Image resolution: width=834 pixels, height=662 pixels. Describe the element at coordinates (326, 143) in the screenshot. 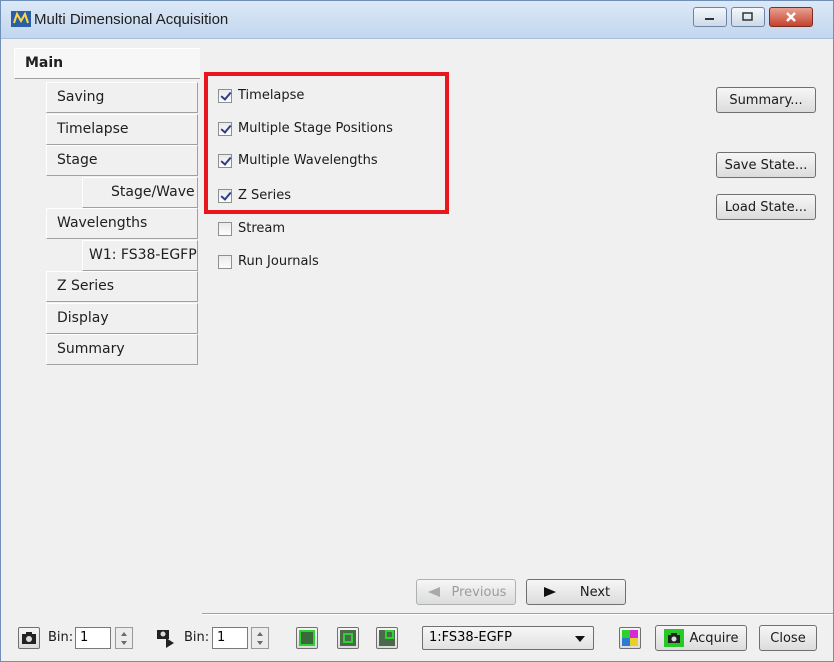

I see `highlight-box` at that location.